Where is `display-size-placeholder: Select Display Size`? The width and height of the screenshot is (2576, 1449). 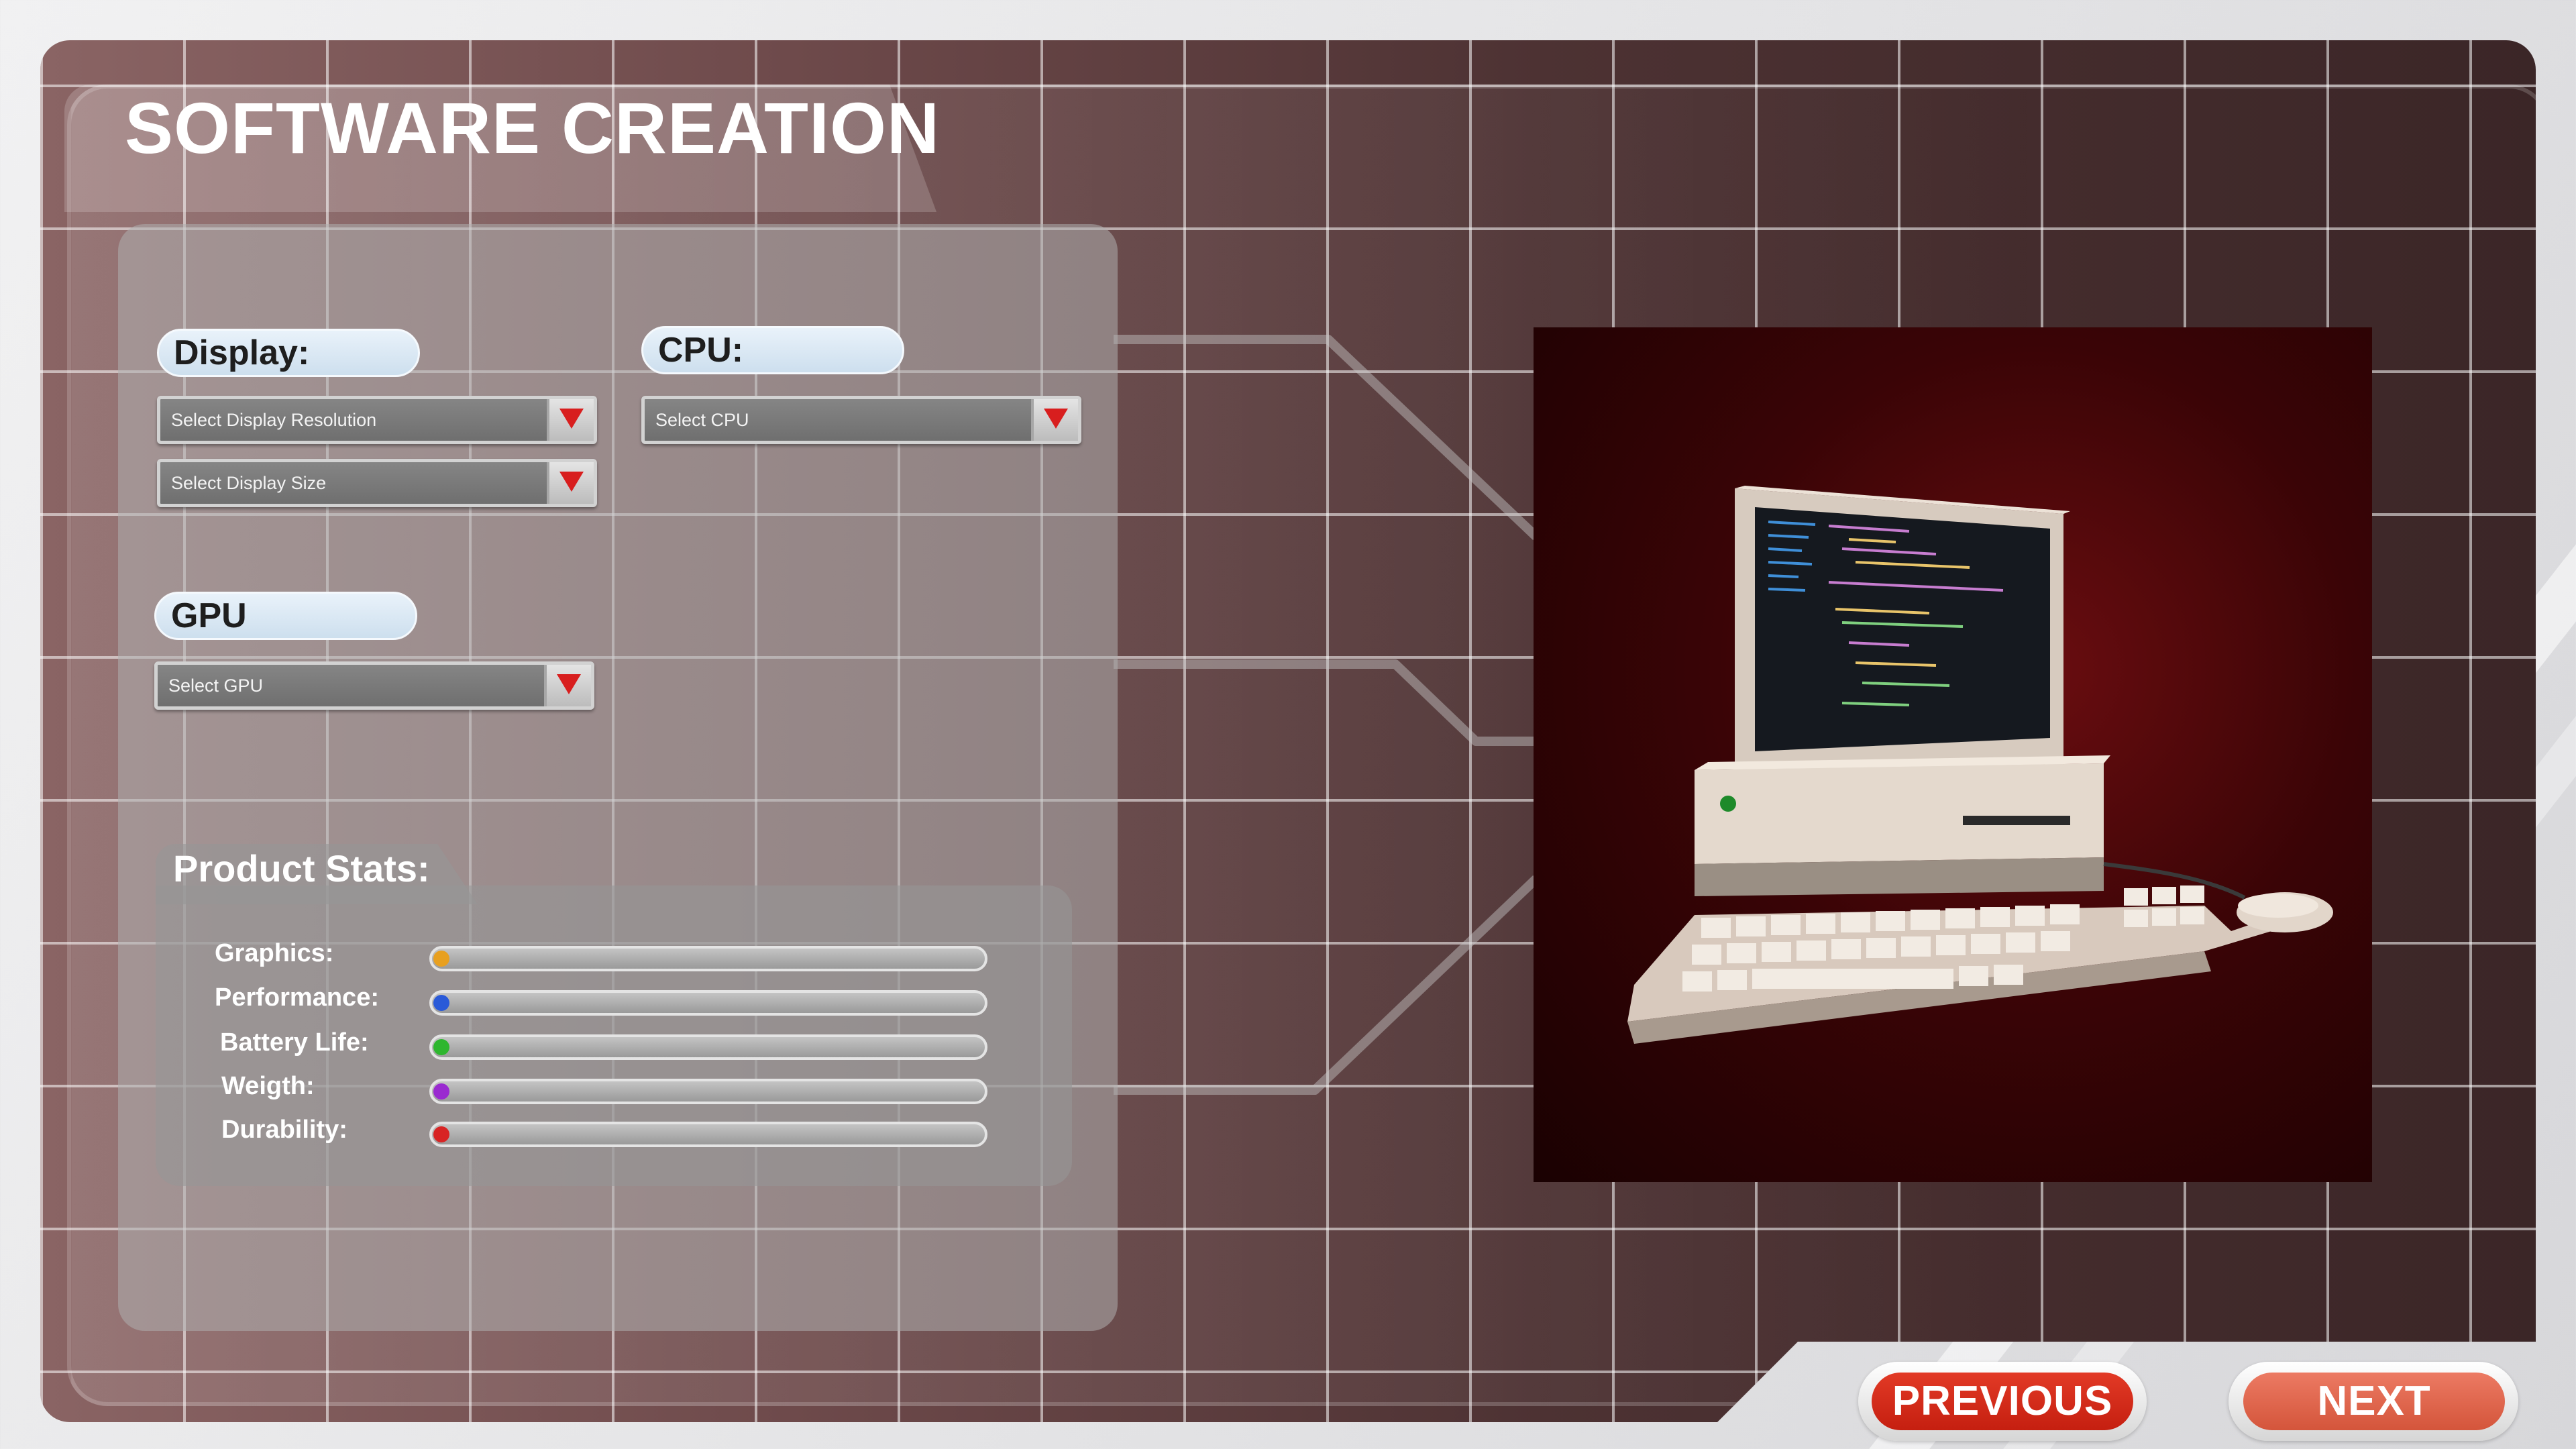
display-size-placeholder: Select Display Size is located at coordinates (249, 483).